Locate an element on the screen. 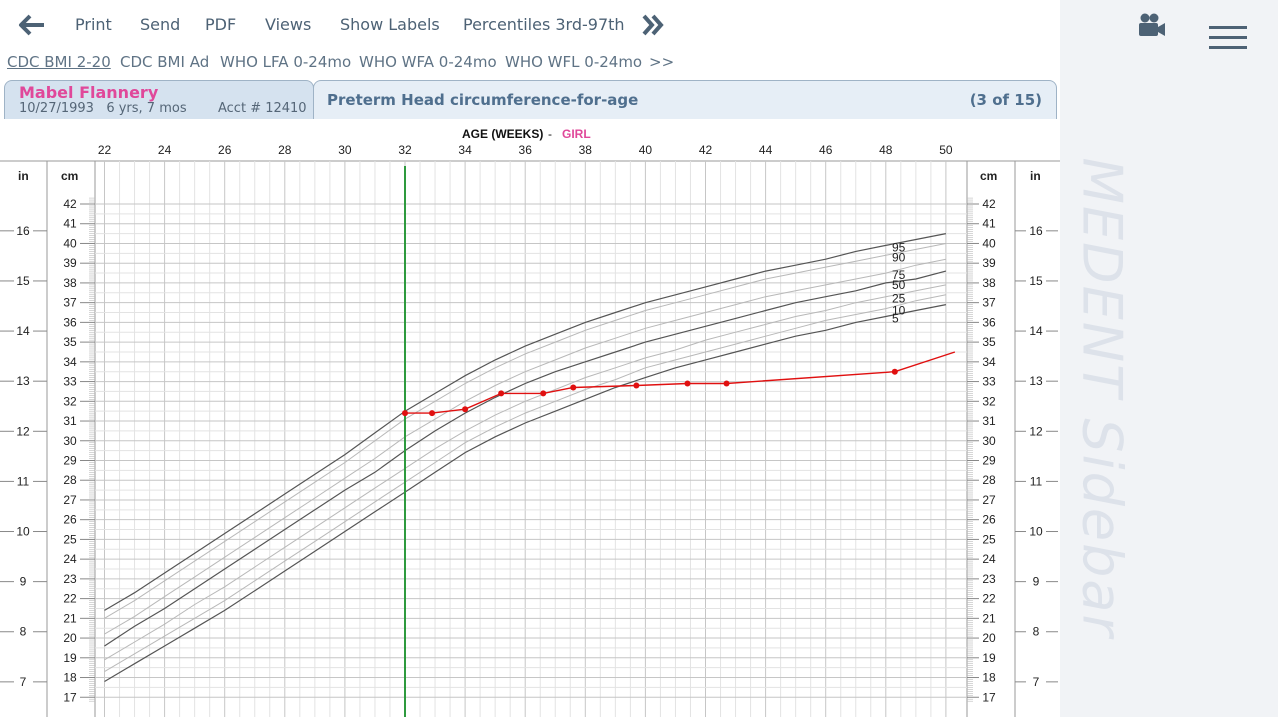 Image resolution: width=1278 pixels, height=717 pixels. x-tick-label: 44 is located at coordinates (766, 150).